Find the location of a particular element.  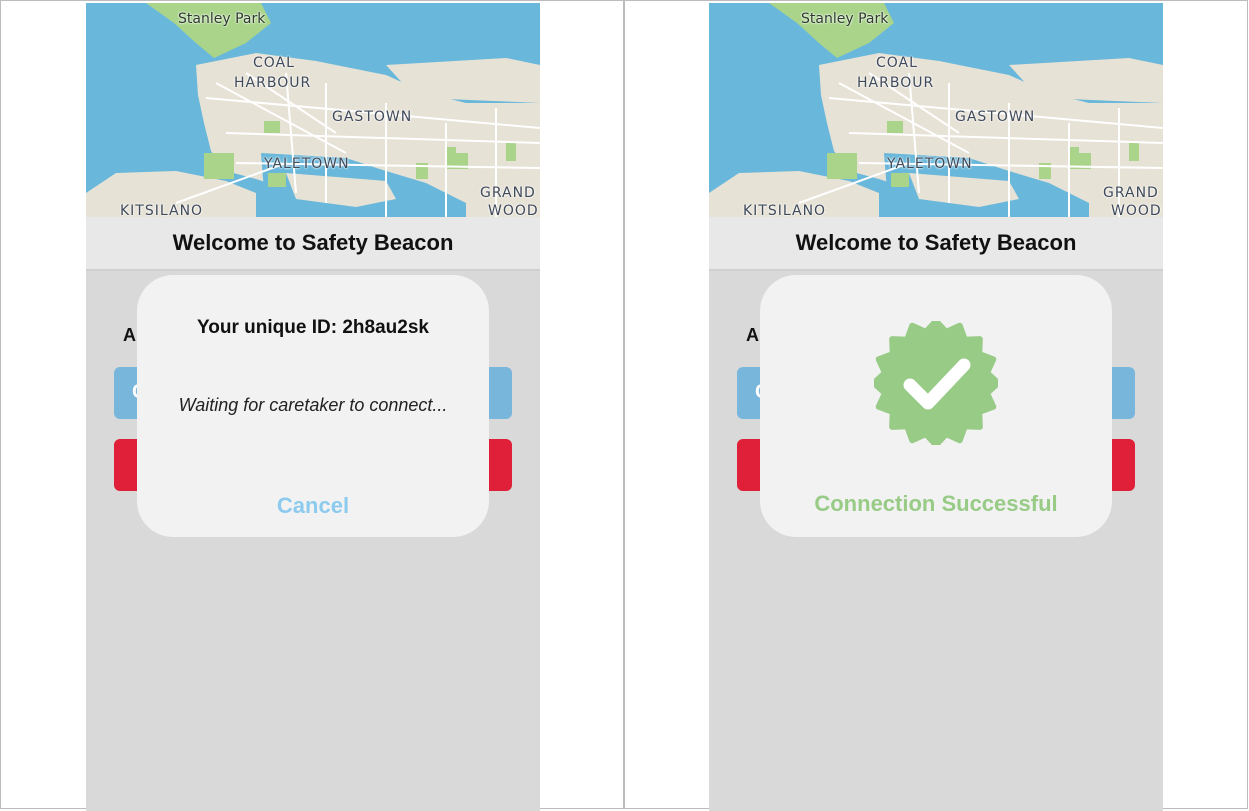

success-dialog: Connection Successful is located at coordinates (936, 406).